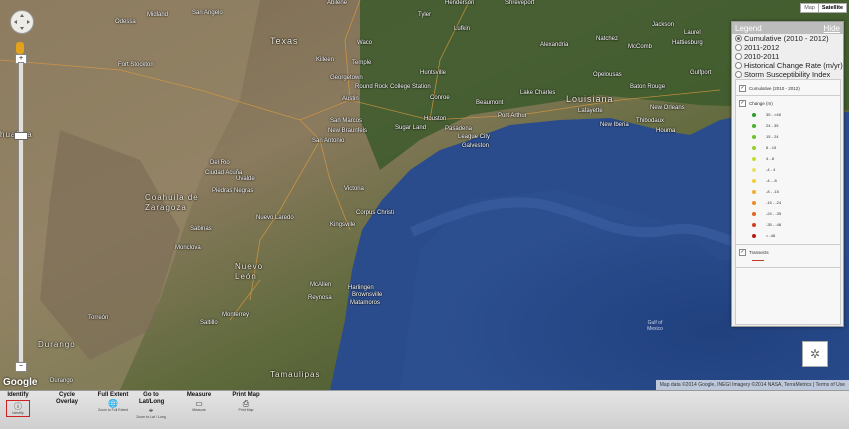 Image resolution: width=849 pixels, height=429 pixels. What do you see at coordinates (151, 410) in the screenshot?
I see `target-icon: ⌖` at bounding box center [151, 410].